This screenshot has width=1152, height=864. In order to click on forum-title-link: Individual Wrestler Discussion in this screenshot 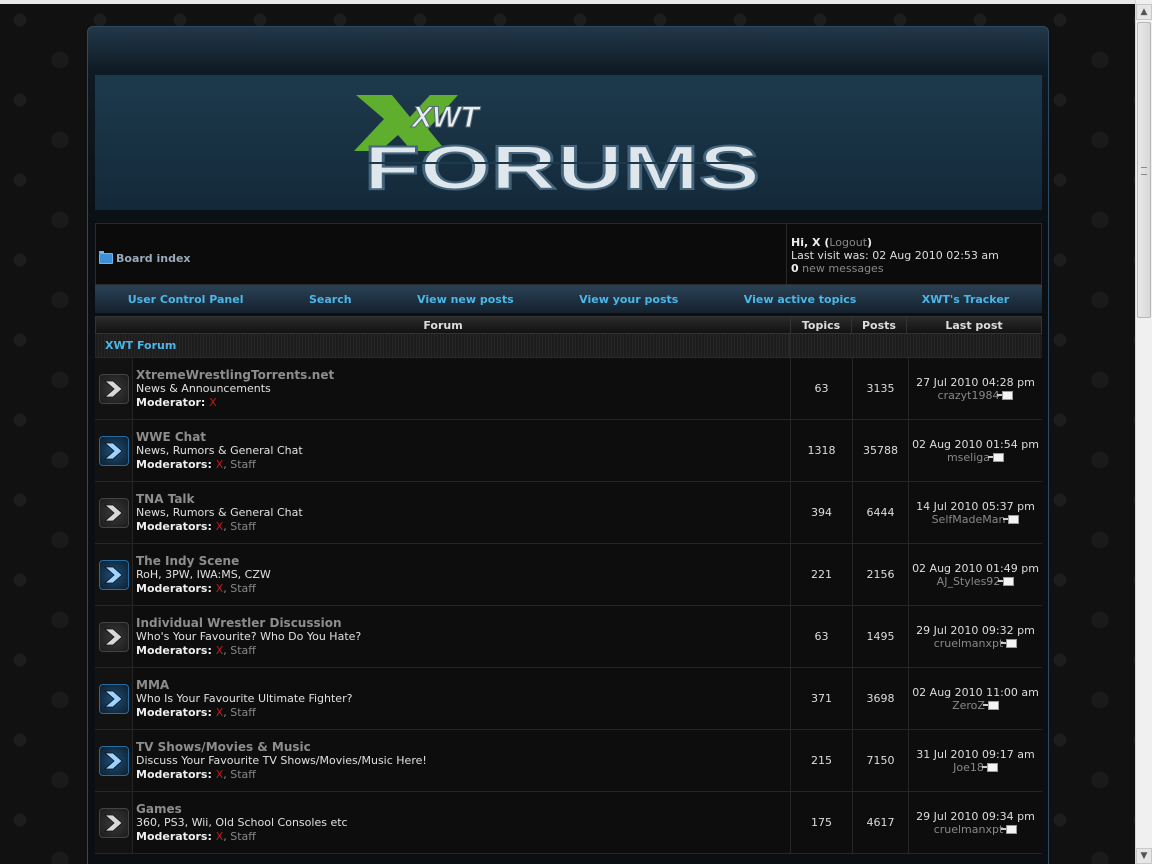, I will do `click(461, 623)`.